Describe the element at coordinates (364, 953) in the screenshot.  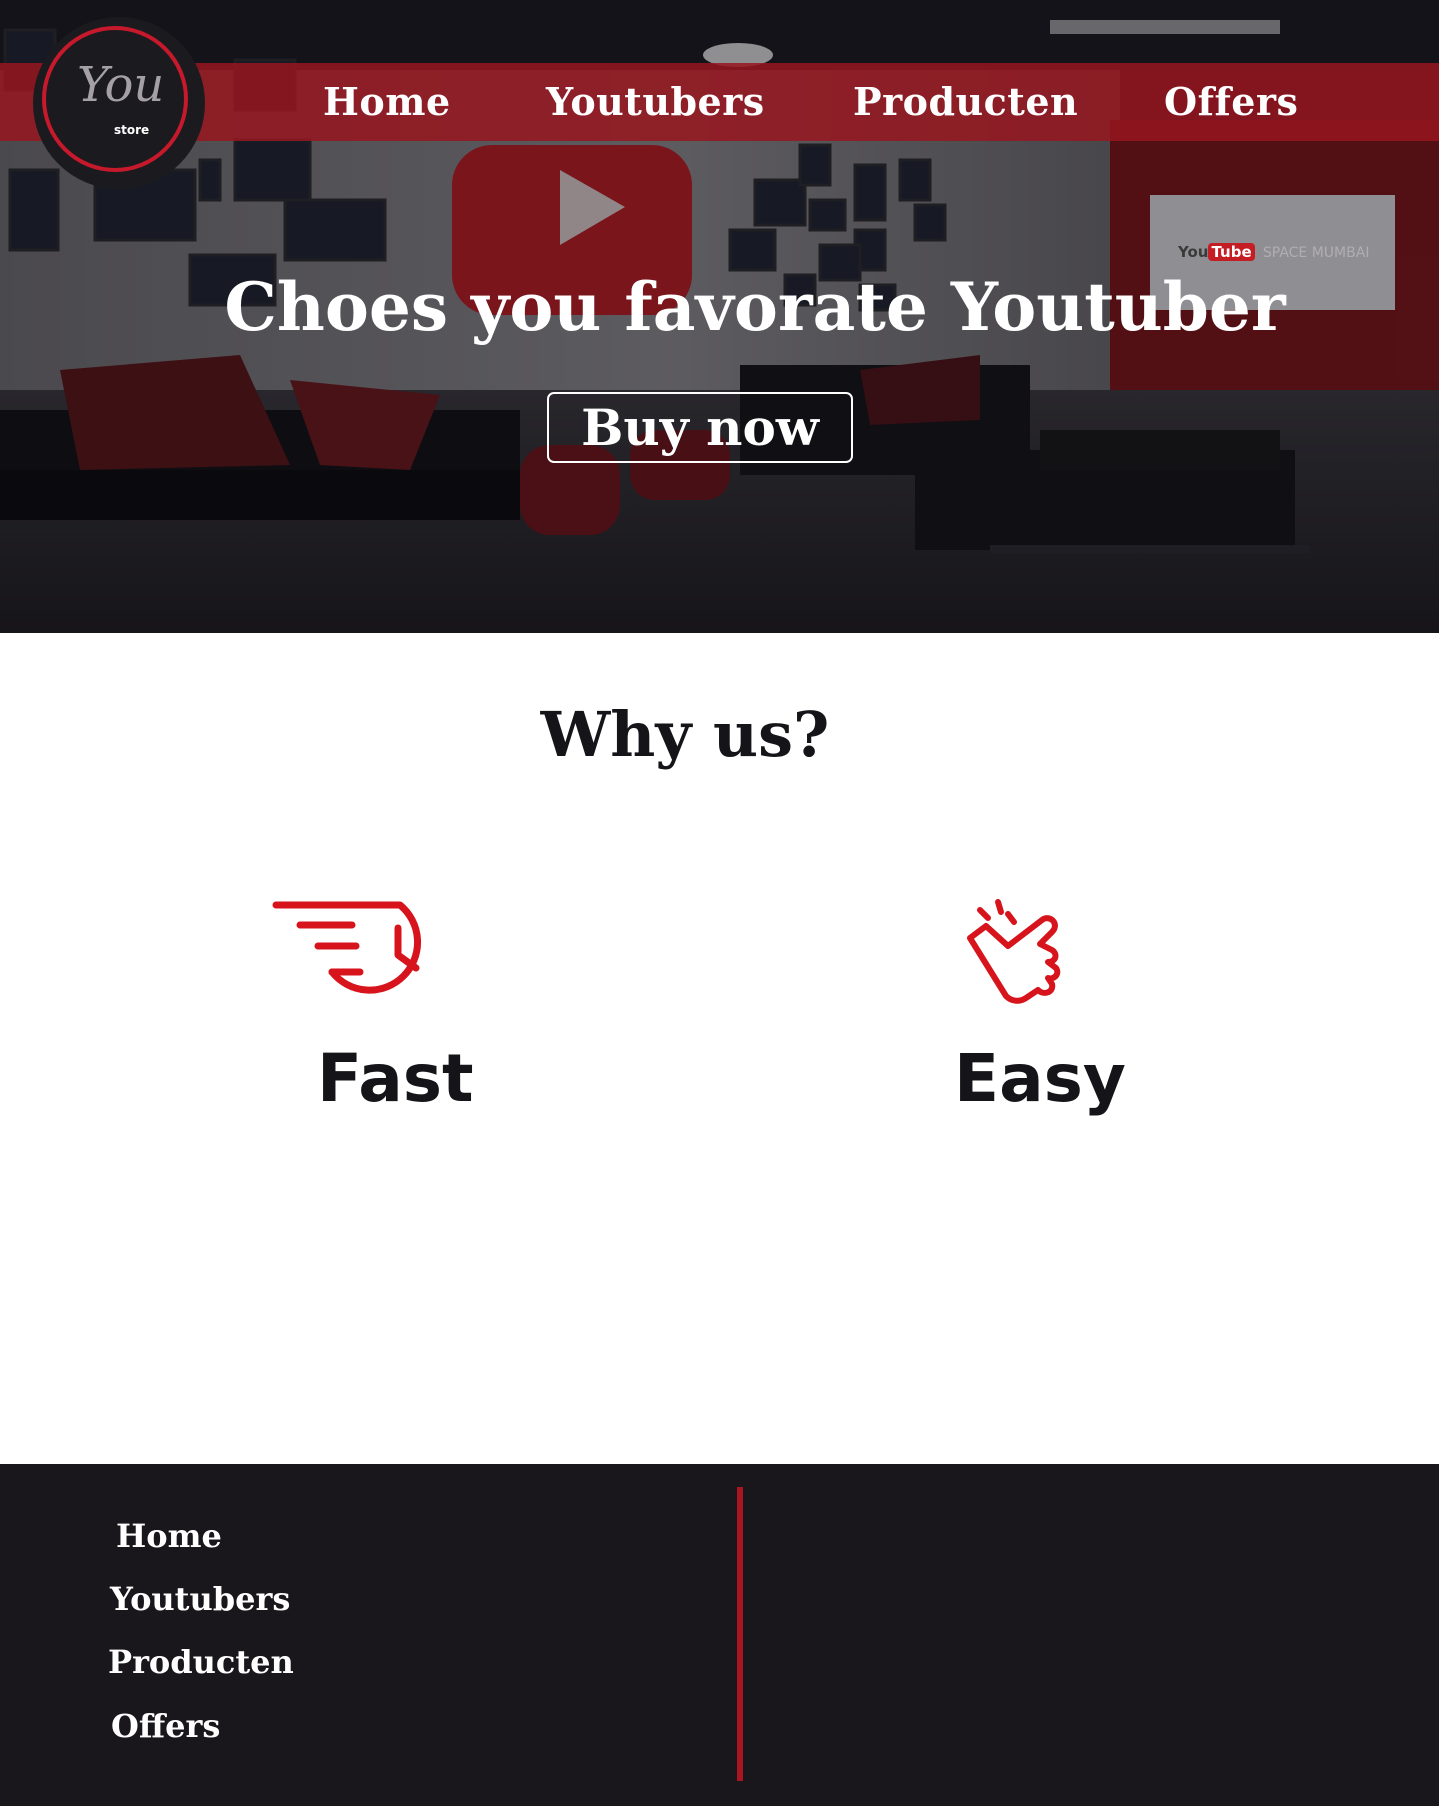
I see `fast-clock-icon` at that location.